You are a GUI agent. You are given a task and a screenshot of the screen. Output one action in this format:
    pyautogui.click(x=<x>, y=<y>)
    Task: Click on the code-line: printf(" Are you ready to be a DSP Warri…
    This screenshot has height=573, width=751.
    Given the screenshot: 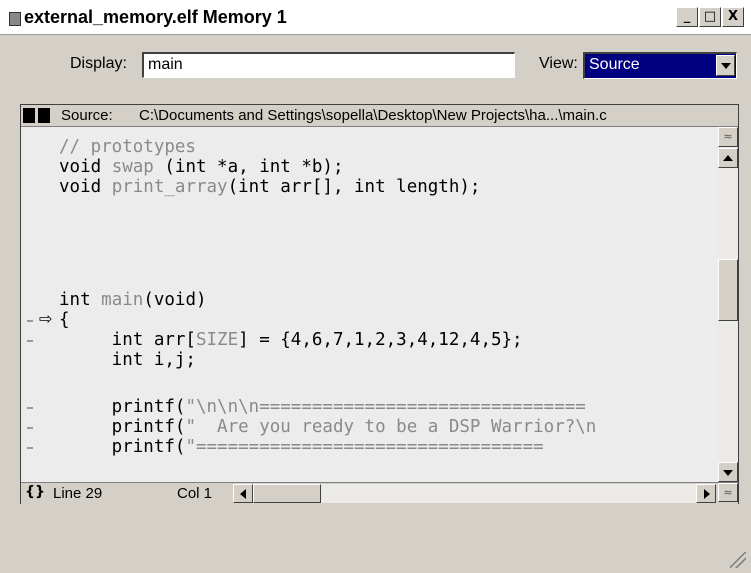 What is the action you would take?
    pyautogui.click(x=328, y=427)
    